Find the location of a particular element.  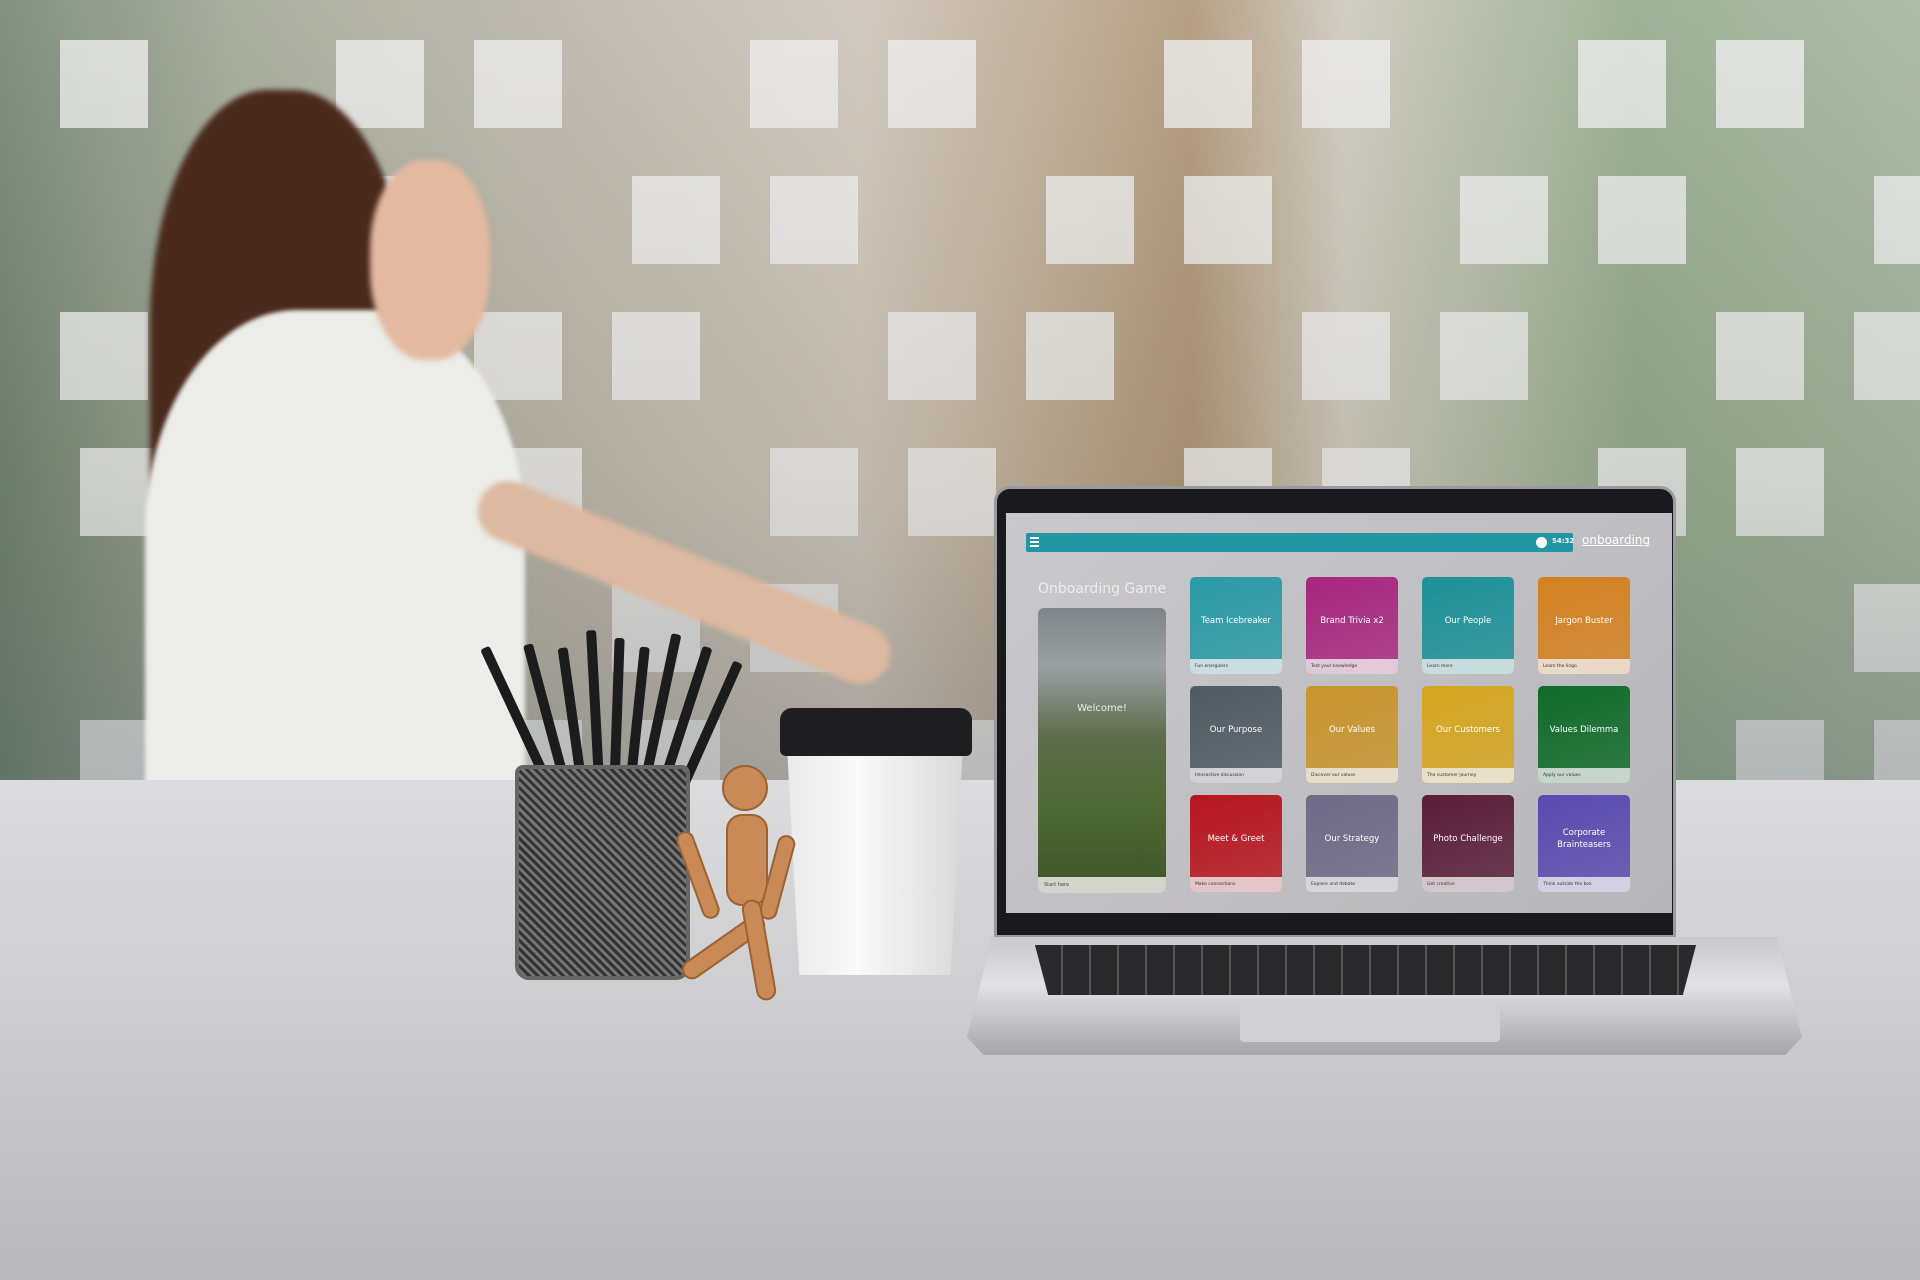

tile-caption: Learn the lingo is located at coordinates (1584, 666).